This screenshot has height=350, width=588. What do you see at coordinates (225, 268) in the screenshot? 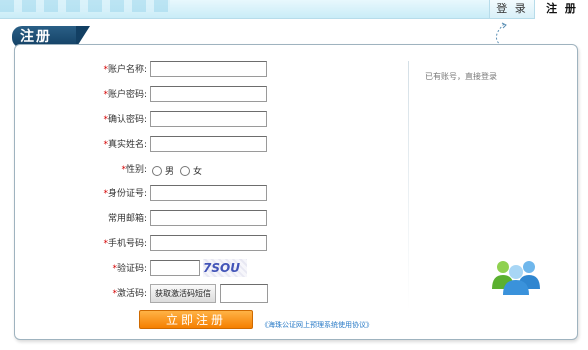
I see `captcha-image: 7SOU` at bounding box center [225, 268].